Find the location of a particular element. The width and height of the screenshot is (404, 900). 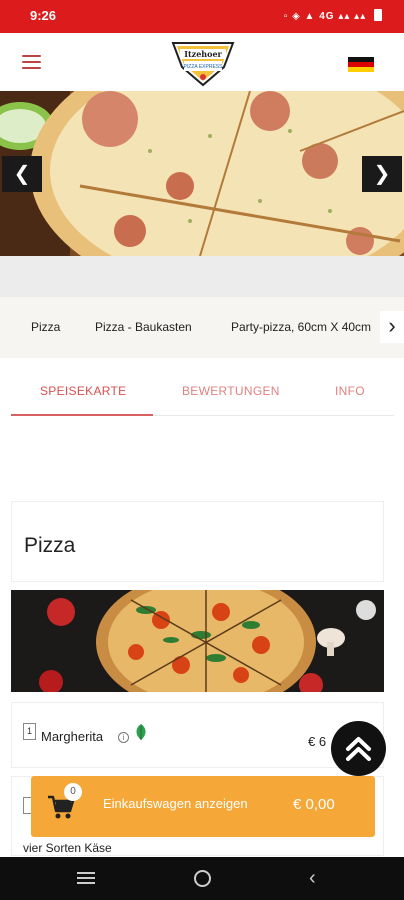

app-header: Itzehoer PIZZA EXPRESS is located at coordinates (202, 62).